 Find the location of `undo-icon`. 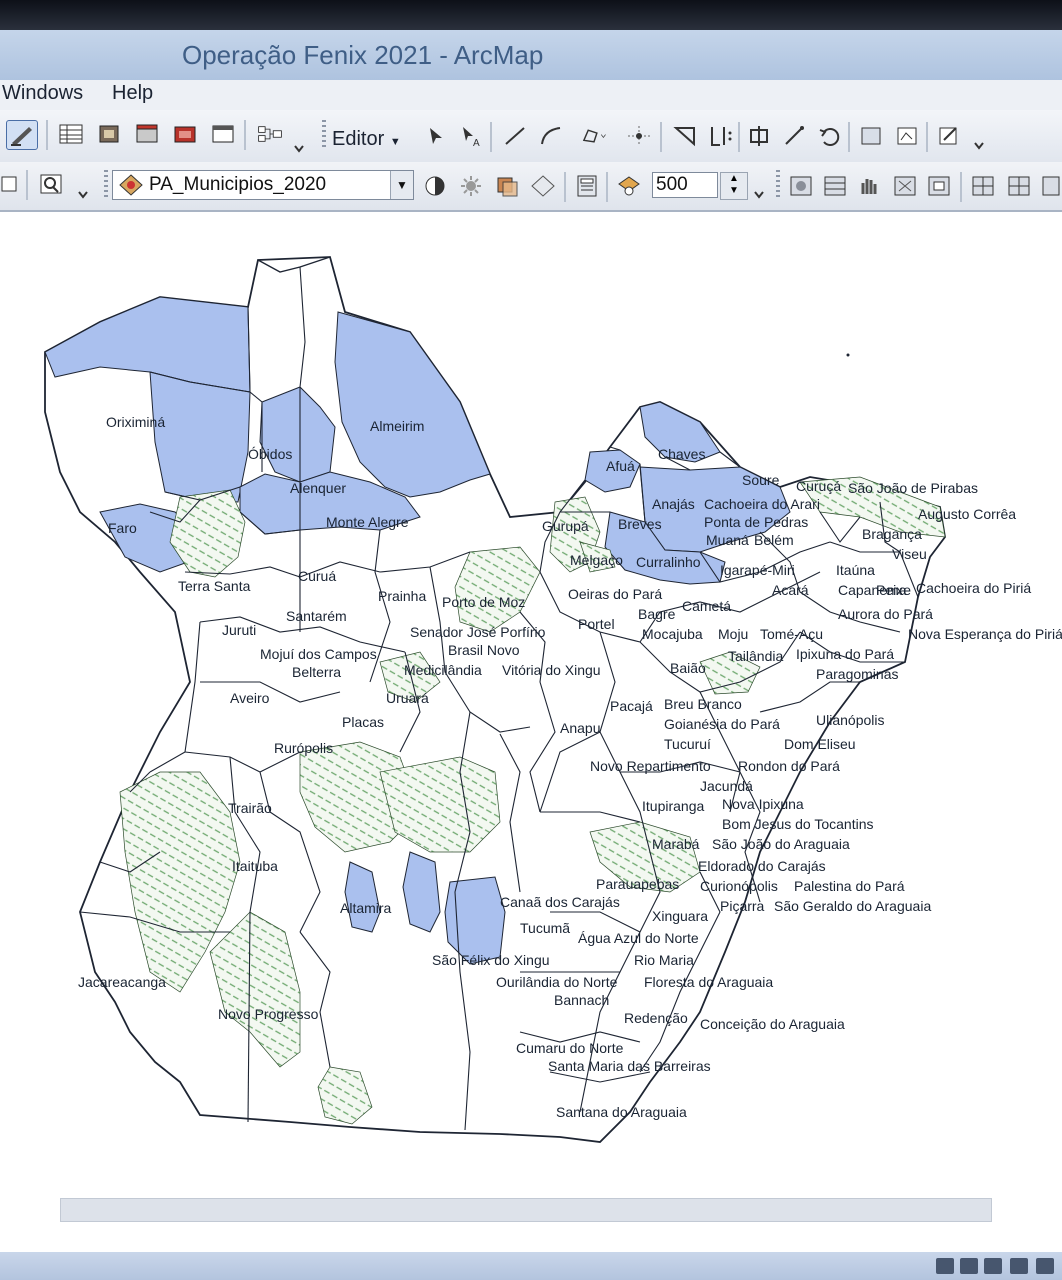

undo-icon is located at coordinates (829, 137).